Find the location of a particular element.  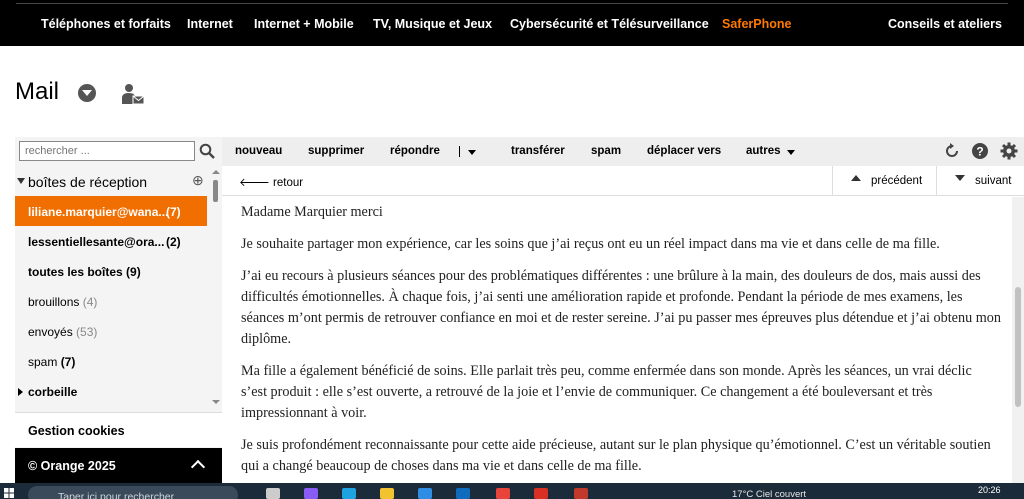

account-item-liliane: liliane.marquier@wana... (7) is located at coordinates (111, 211).